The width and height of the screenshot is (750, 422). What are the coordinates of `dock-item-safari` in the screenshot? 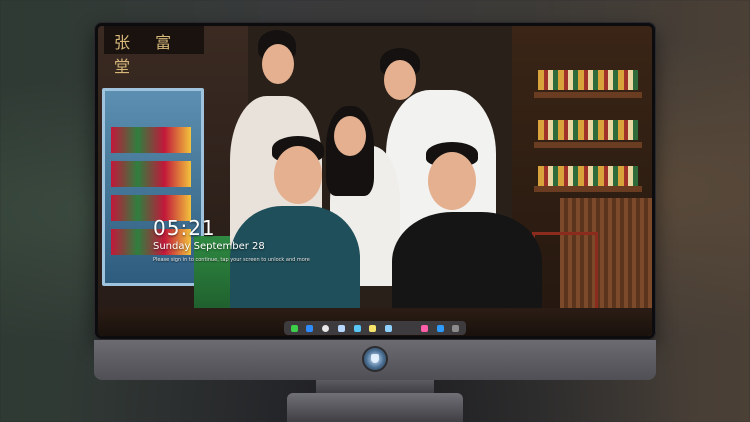 It's located at (326, 328).